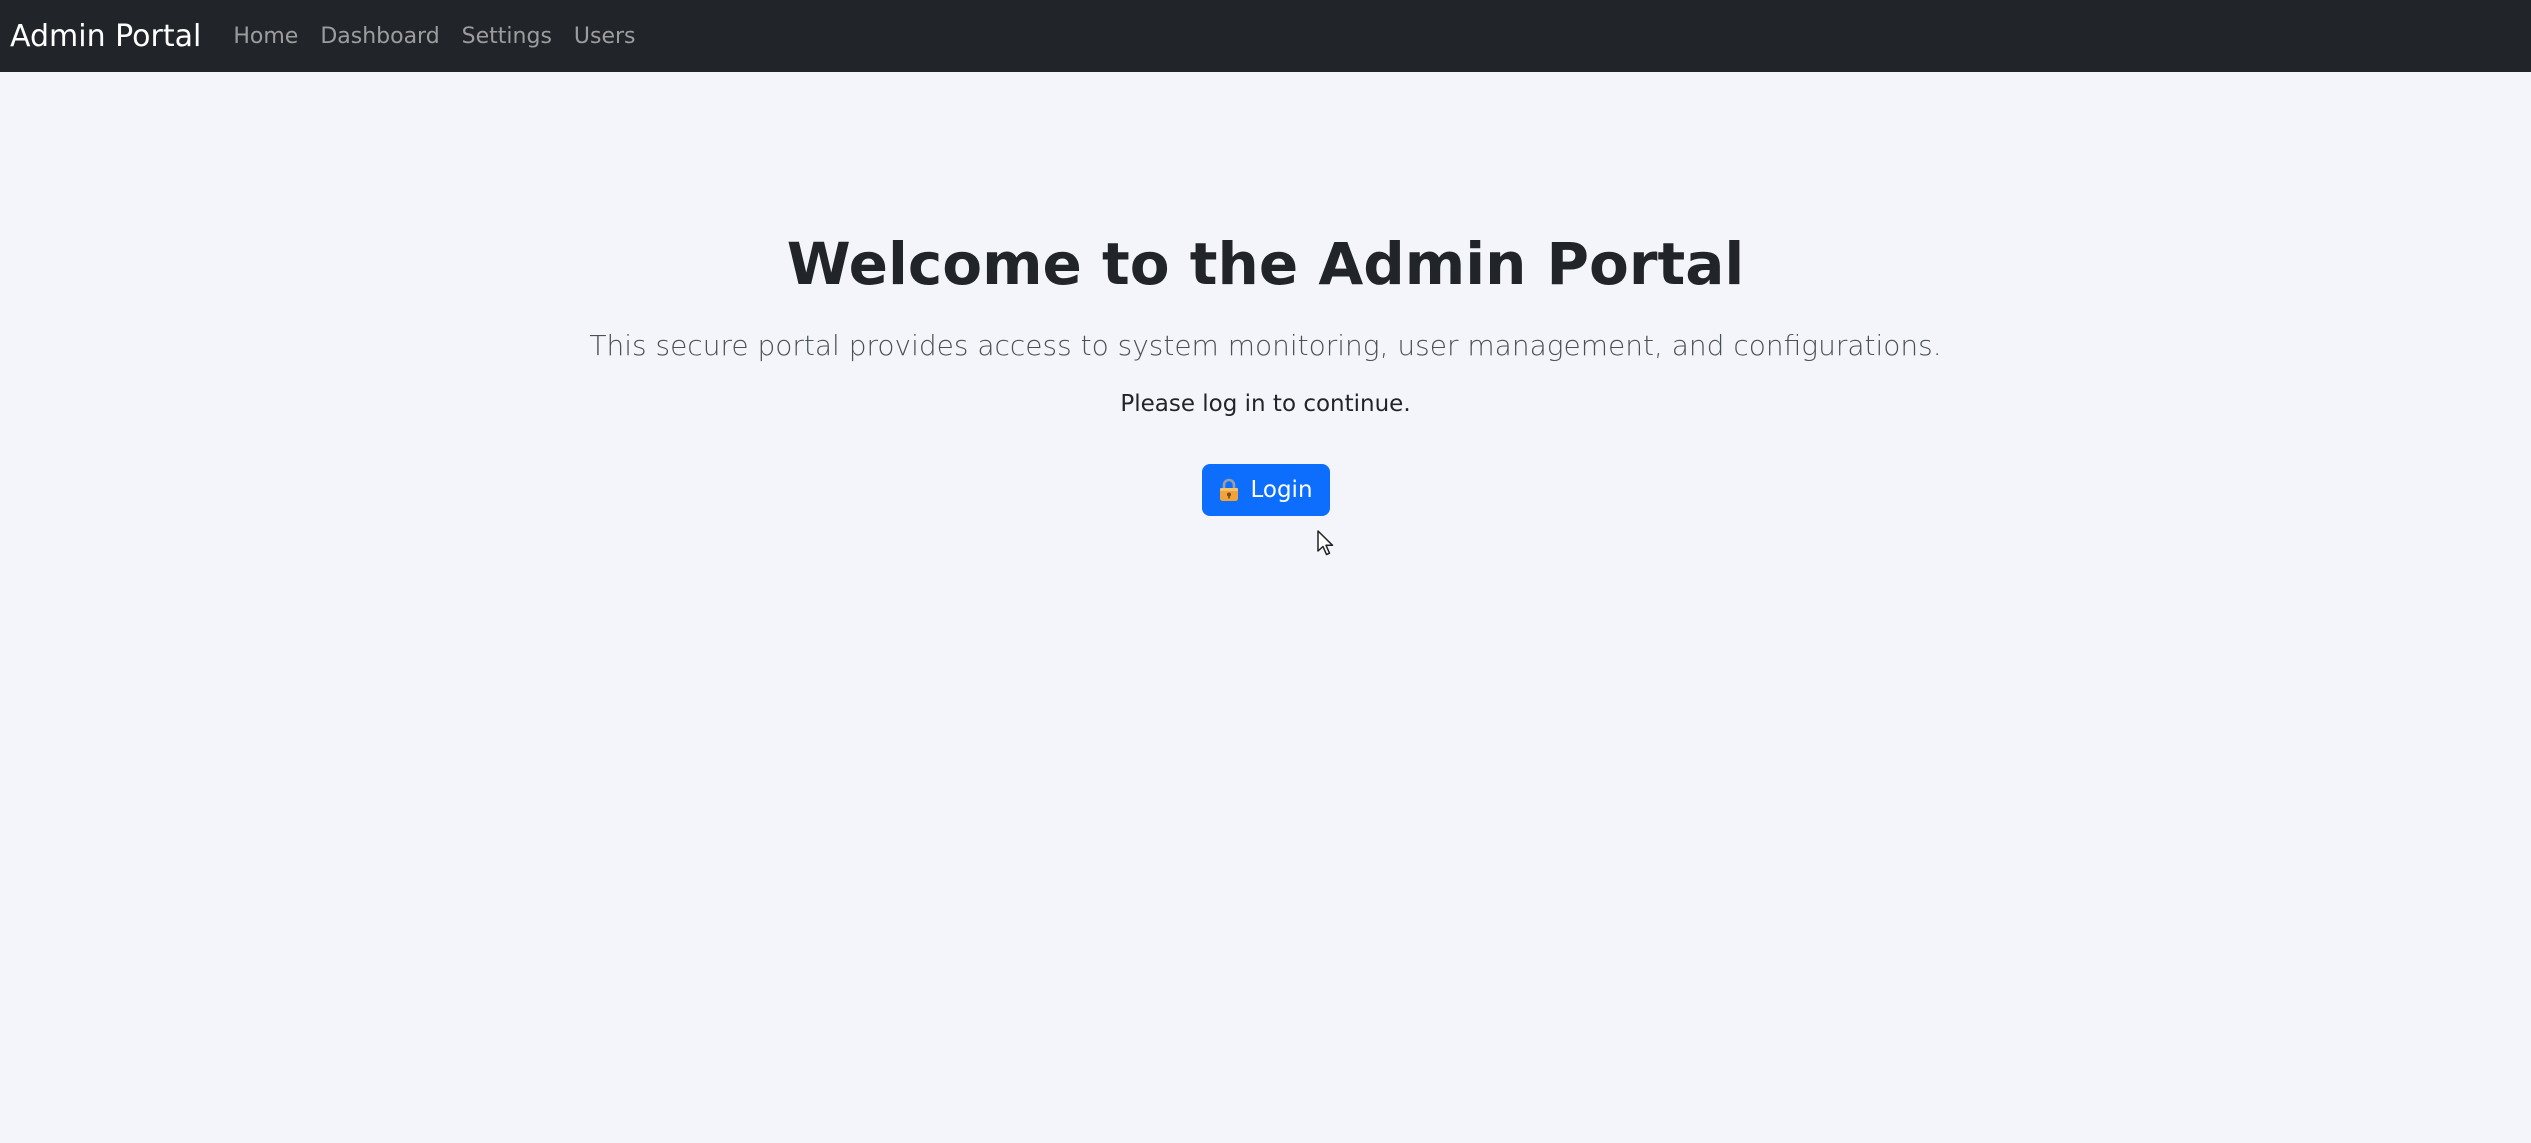  What do you see at coordinates (605, 36) in the screenshot?
I see `nav-link-users: Users` at bounding box center [605, 36].